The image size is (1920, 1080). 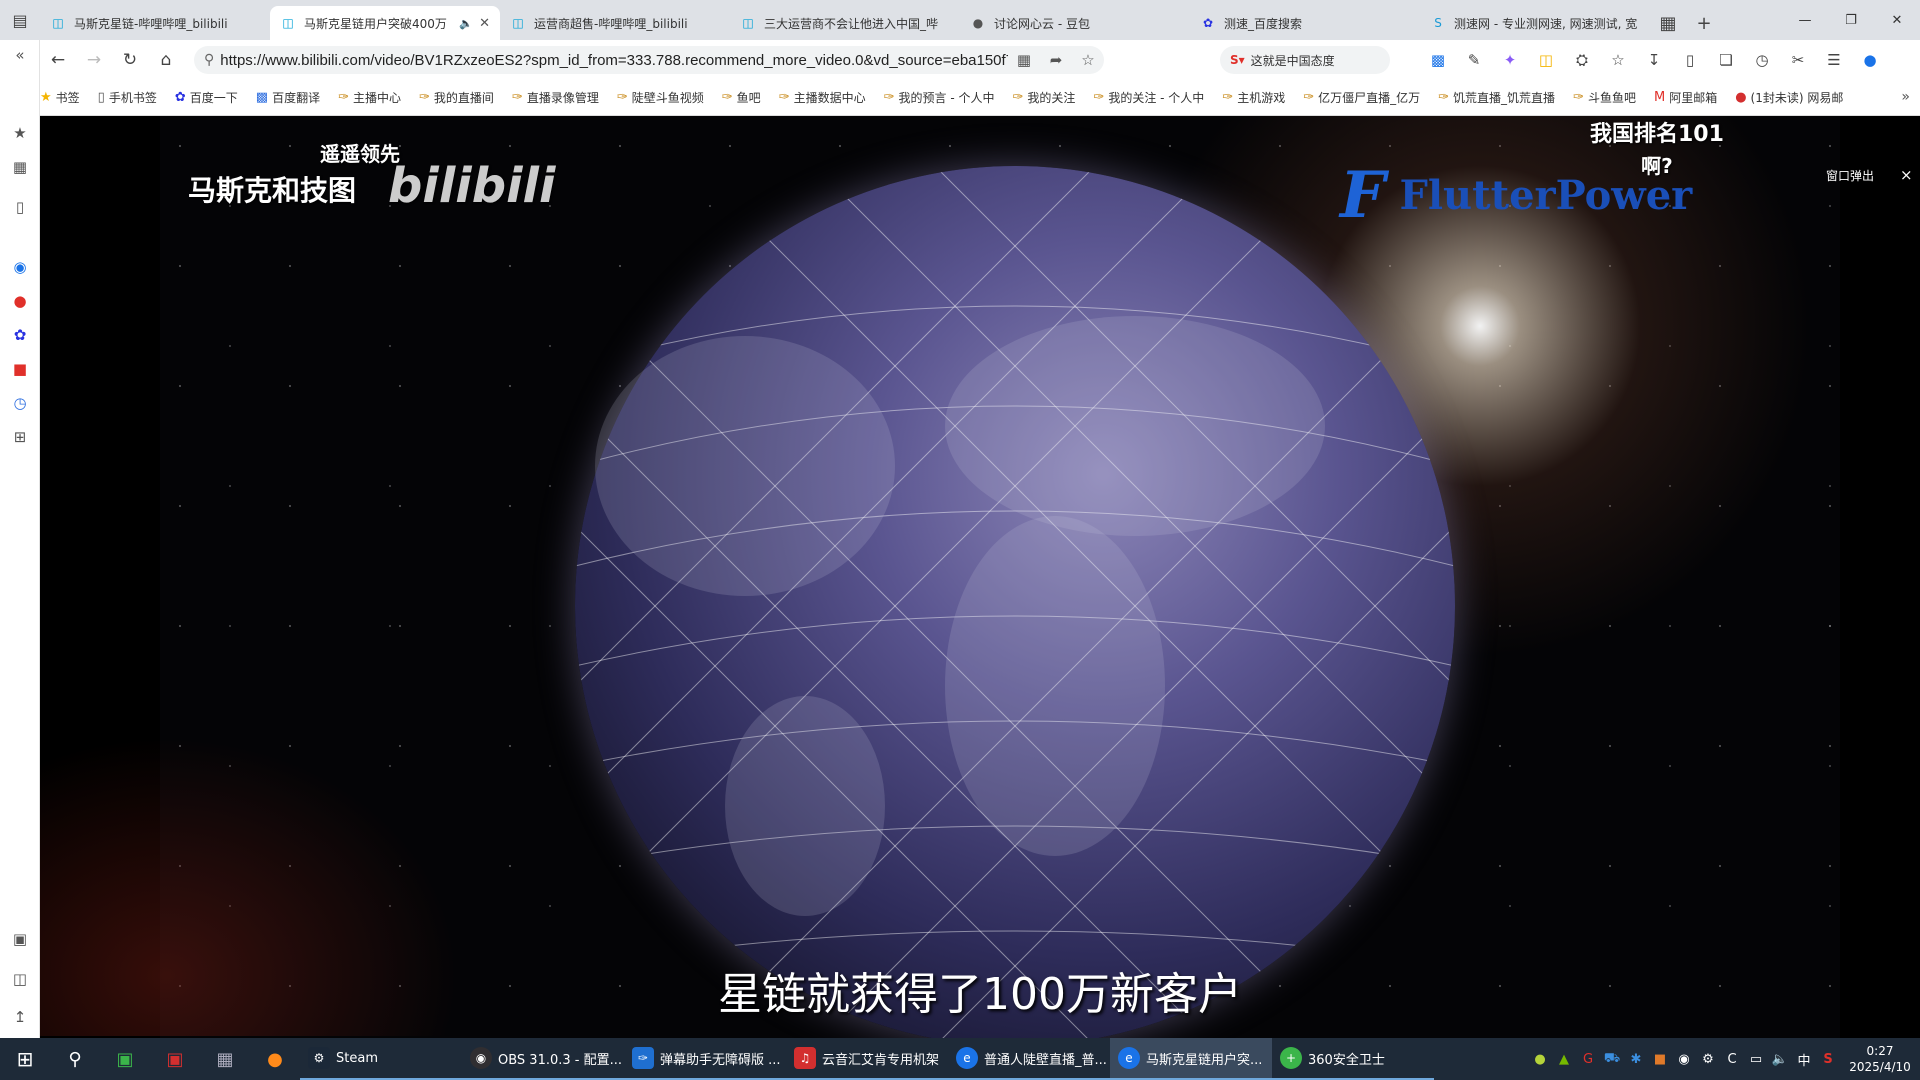 What do you see at coordinates (20, 369) in the screenshot?
I see `news-side-icon: ■` at bounding box center [20, 369].